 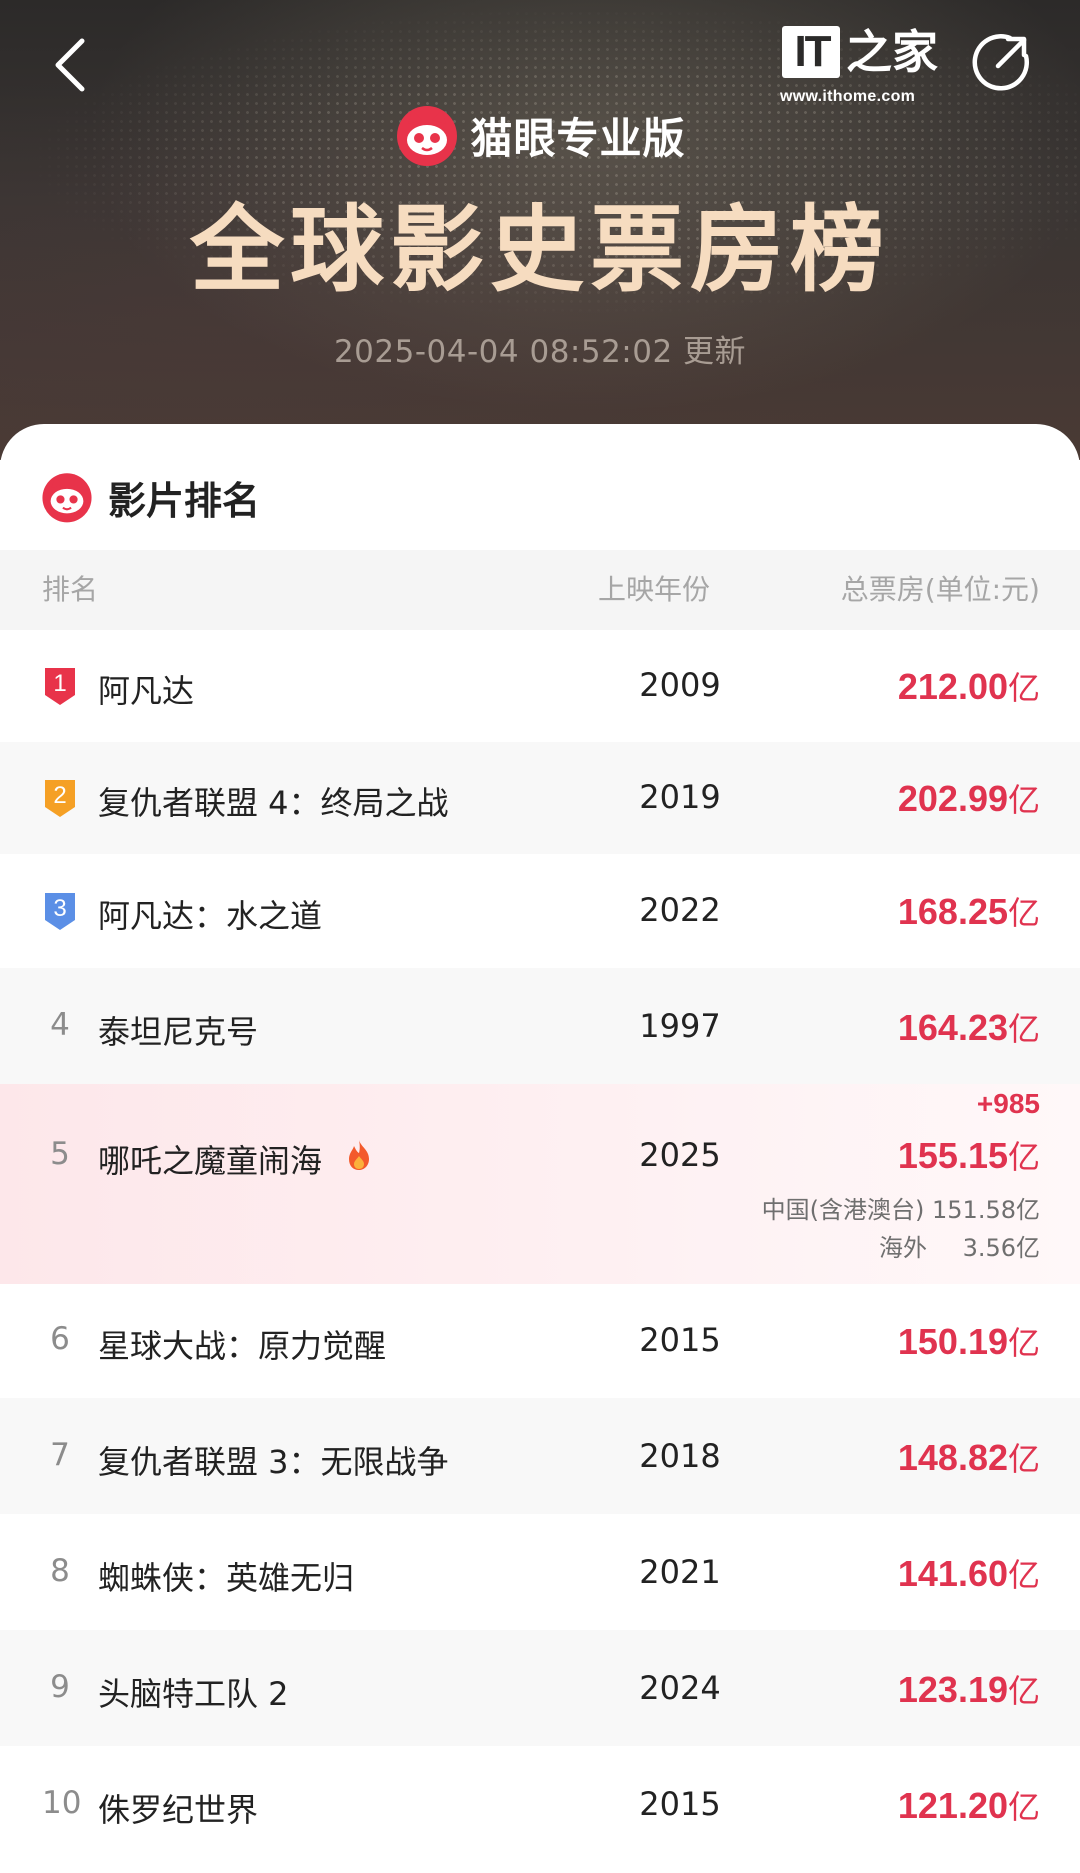 I want to click on release-year: 2024, so click(x=680, y=1688).